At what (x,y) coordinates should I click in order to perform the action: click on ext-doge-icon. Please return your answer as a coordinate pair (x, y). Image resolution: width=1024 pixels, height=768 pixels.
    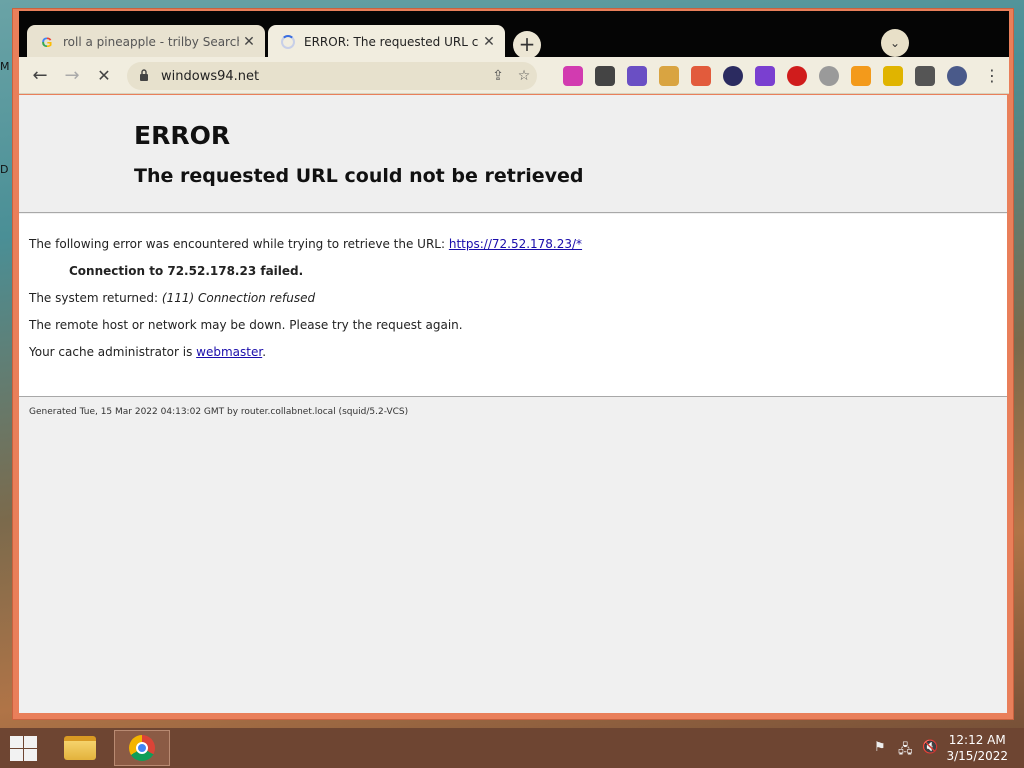
    Looking at the image, I should click on (669, 76).